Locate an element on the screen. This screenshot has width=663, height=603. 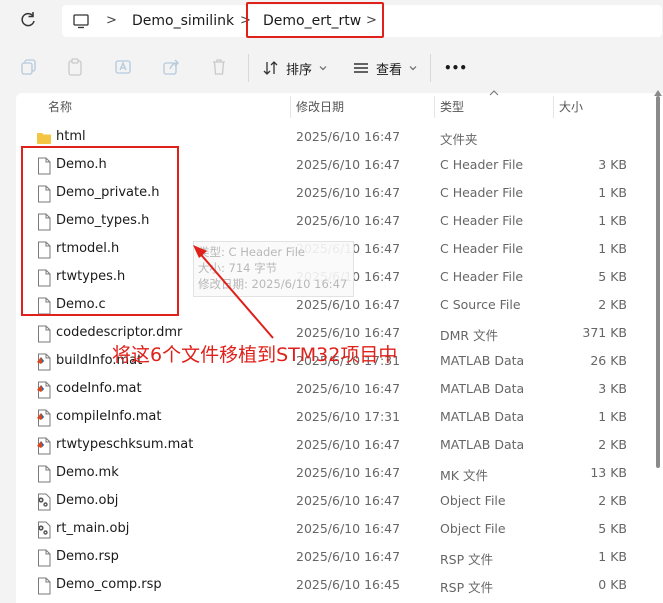
delete-icon is located at coordinates (219, 67).